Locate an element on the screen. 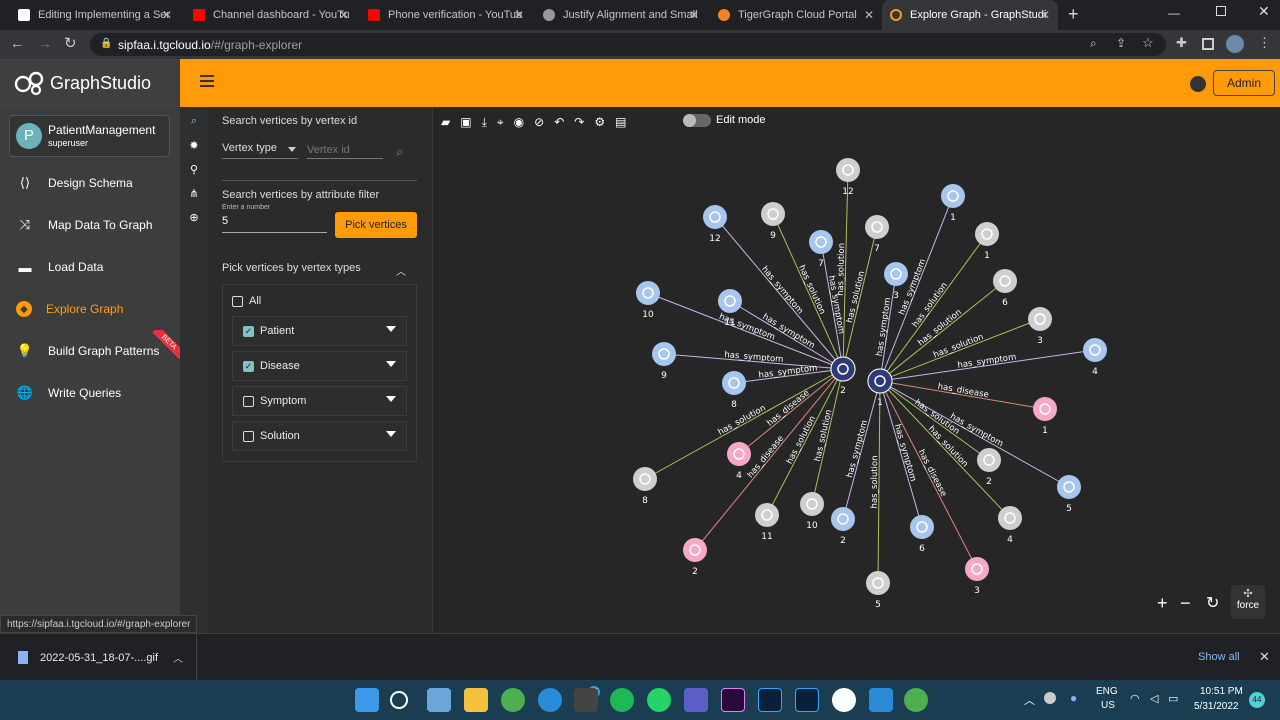  vscode-icon is located at coordinates (881, 700).